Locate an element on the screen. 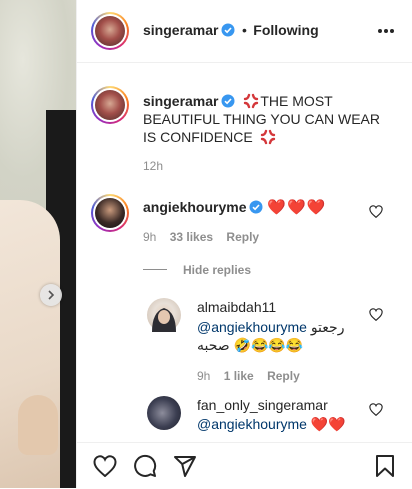 Image resolution: width=412 pixels, height=489 pixels. replies-divider is located at coordinates (155, 269).